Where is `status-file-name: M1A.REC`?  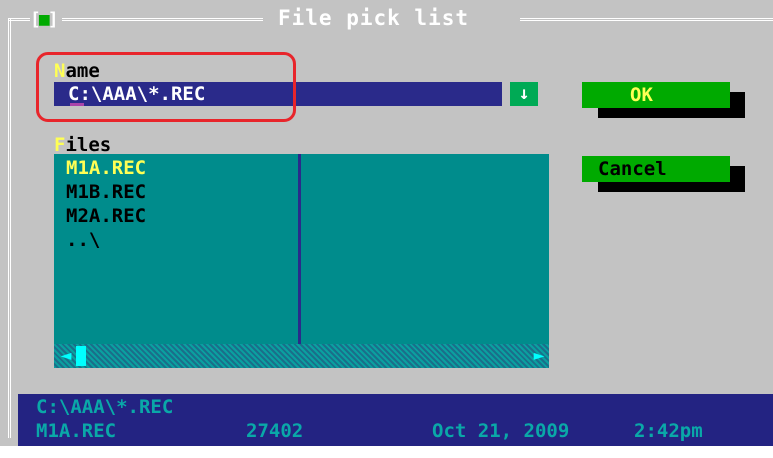
status-file-name: M1A.REC is located at coordinates (76, 431).